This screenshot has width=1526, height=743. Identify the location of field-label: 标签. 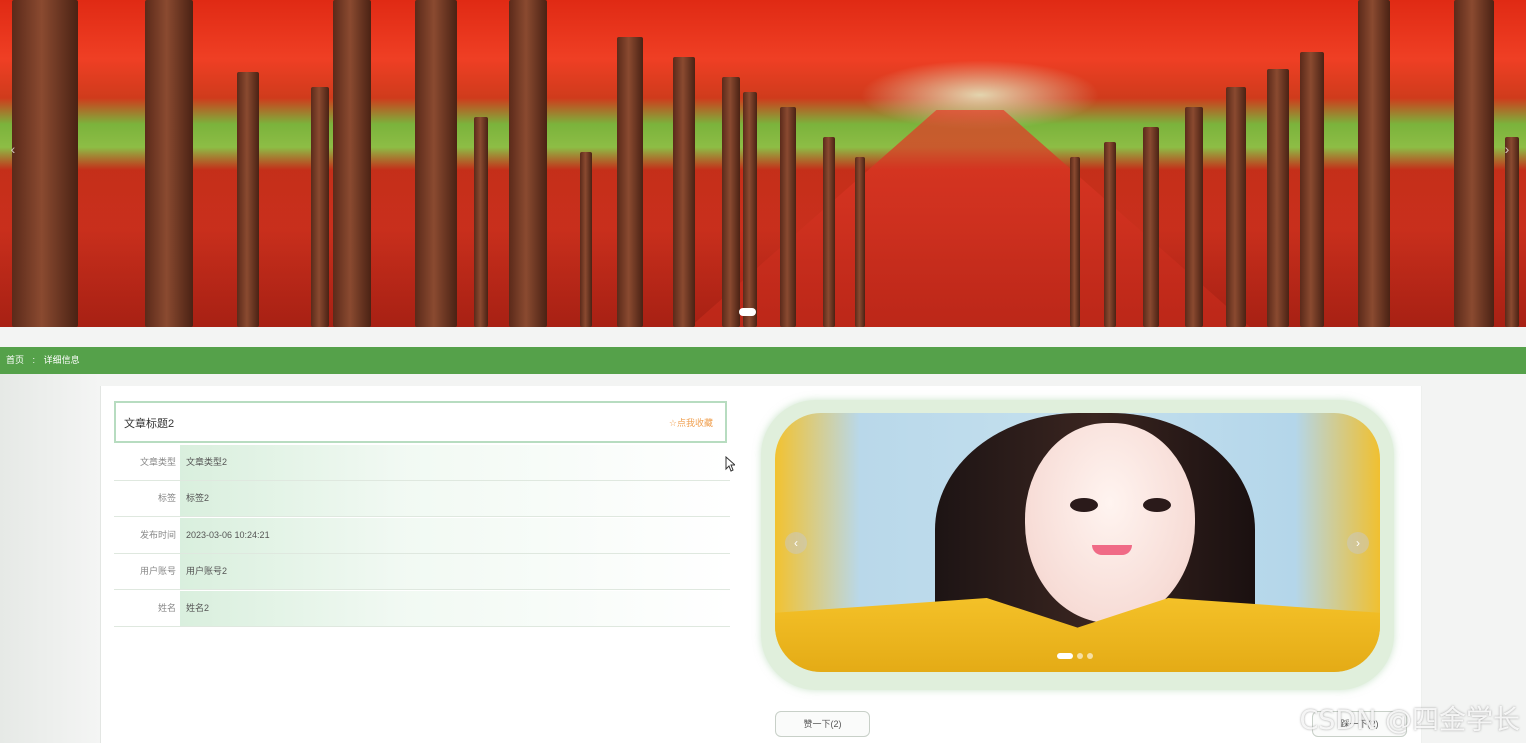
(166, 498).